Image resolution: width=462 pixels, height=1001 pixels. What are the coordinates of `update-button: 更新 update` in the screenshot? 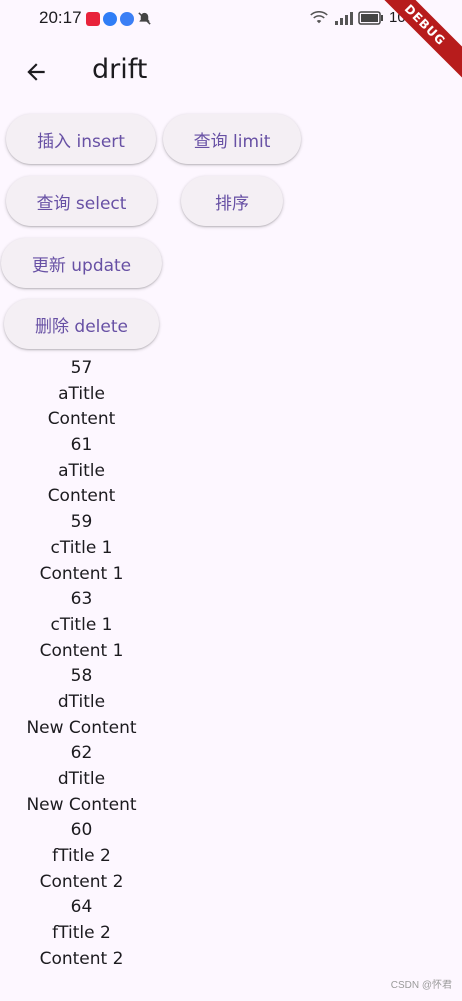 It's located at (81, 263).